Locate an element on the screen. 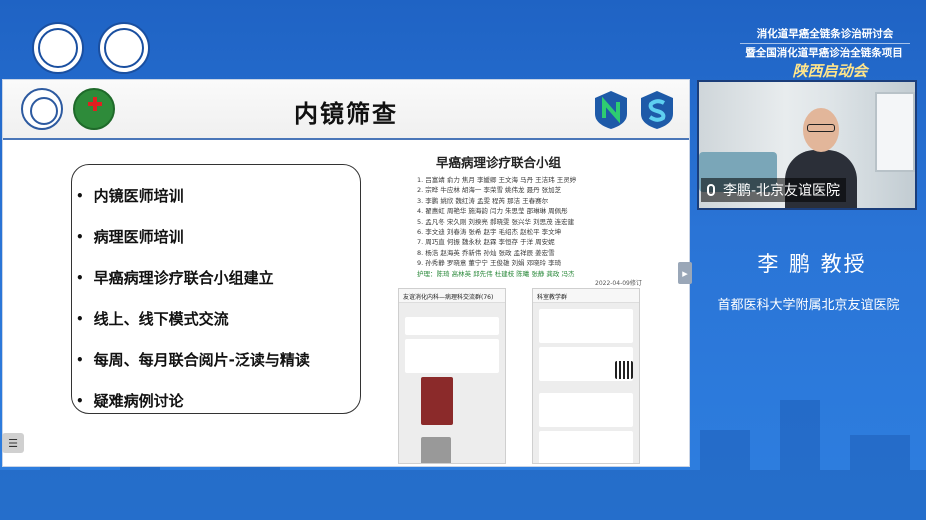 The height and width of the screenshot is (520, 926). group-line: 9. 孙秀静 罗晓意 董宁宁 王俊雄 刘娟 邓晓玲 李琦 is located at coordinates (489, 263).